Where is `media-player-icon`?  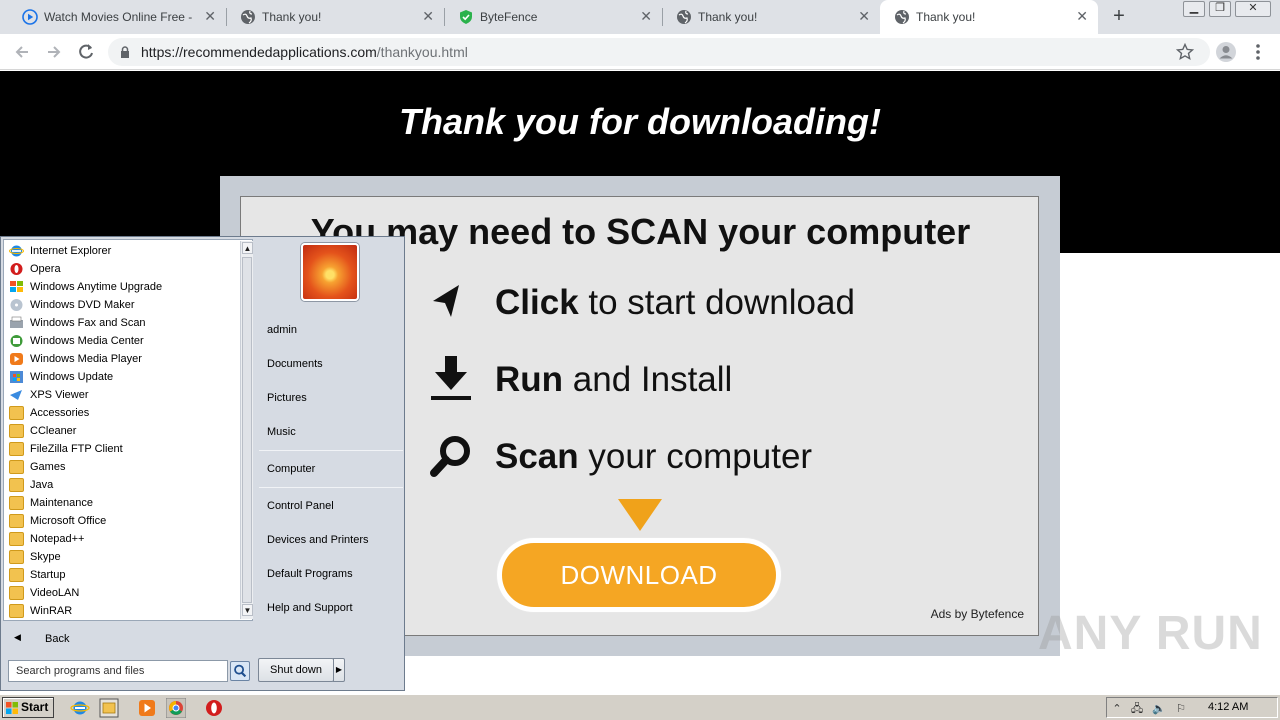
media-player-icon is located at coordinates (147, 708).